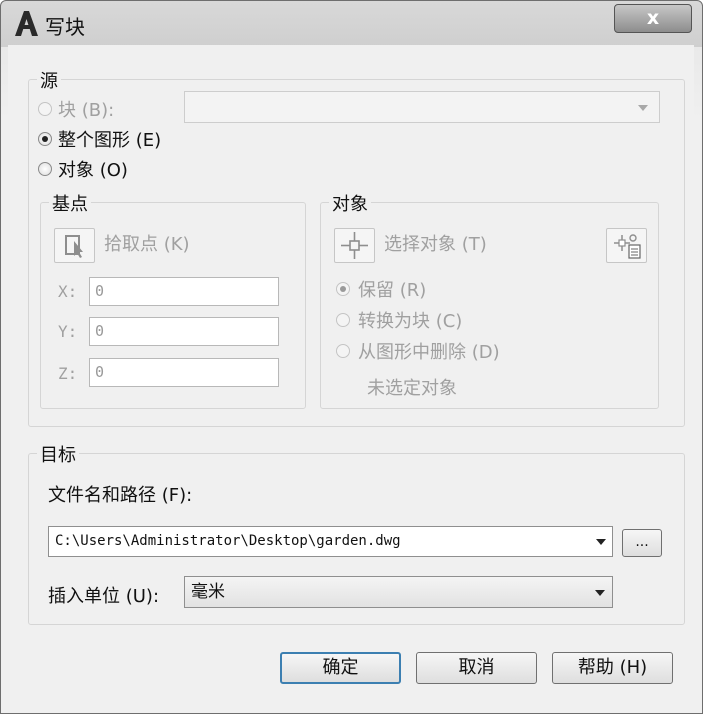 This screenshot has width=703, height=714. What do you see at coordinates (612, 668) in the screenshot?
I see `help-button: 帮助 (H)` at bounding box center [612, 668].